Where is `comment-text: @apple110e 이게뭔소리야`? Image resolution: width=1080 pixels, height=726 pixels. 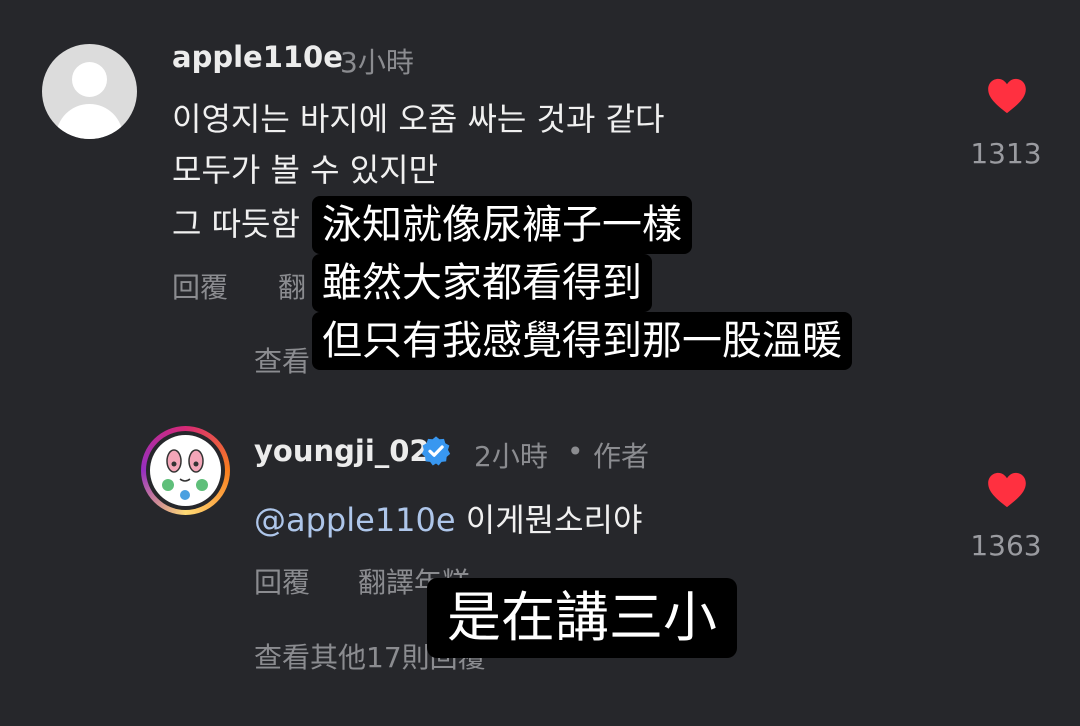
comment-text: @apple110e 이게뭔소리야 is located at coordinates (448, 520).